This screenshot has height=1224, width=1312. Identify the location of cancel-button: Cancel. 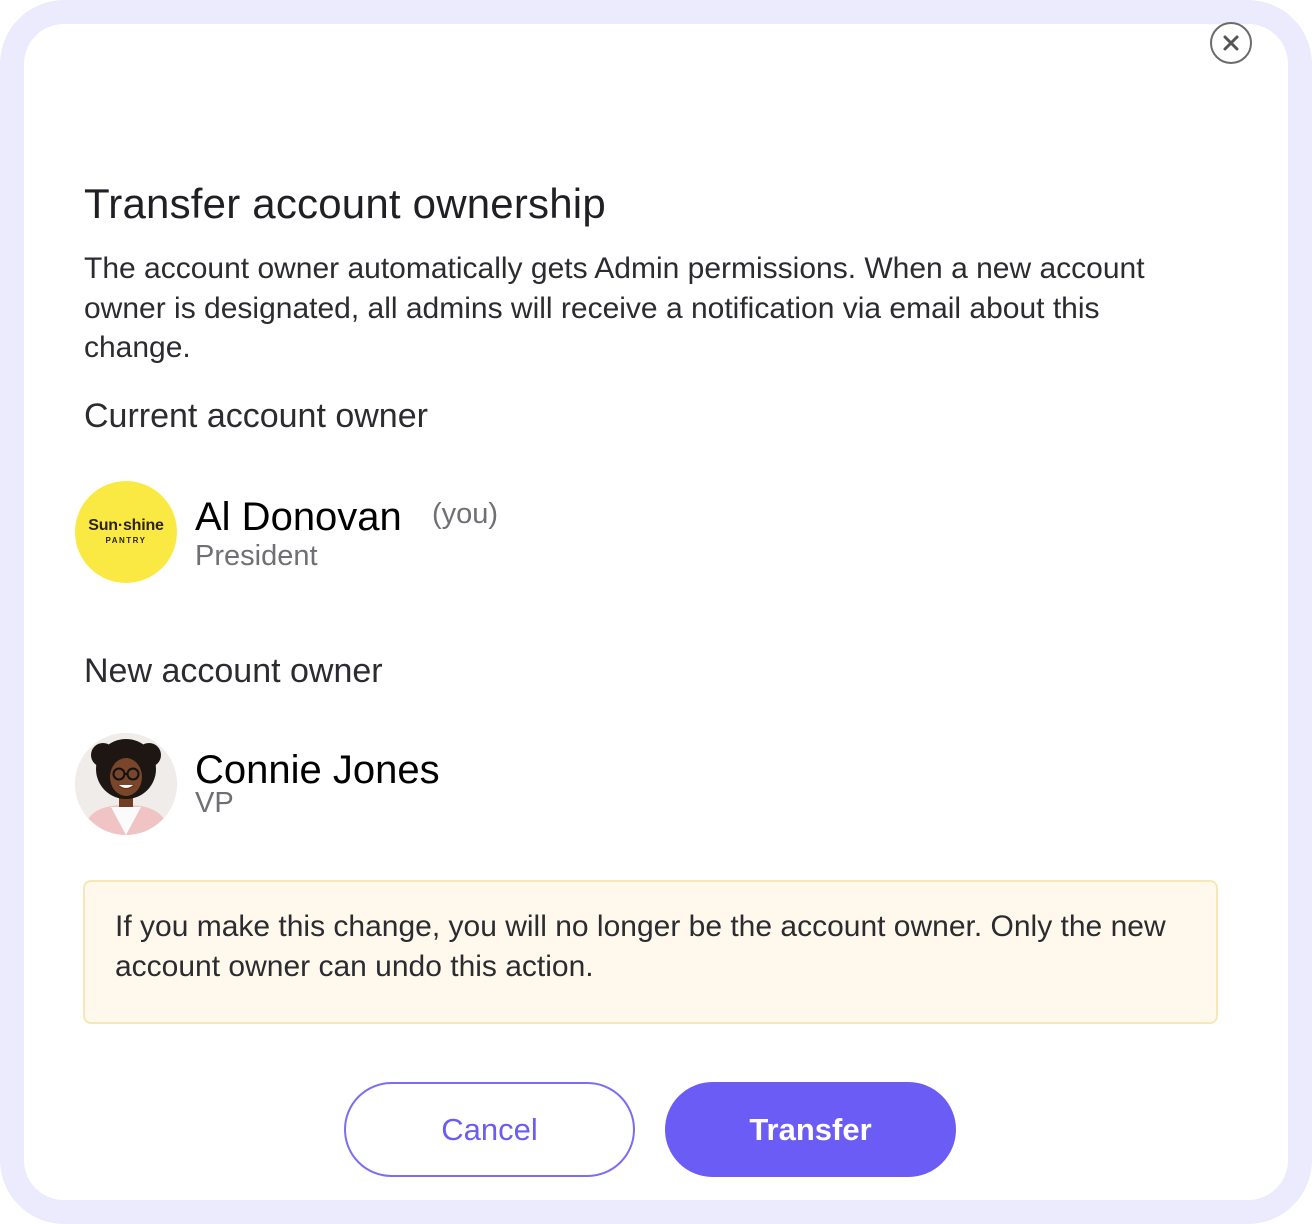
(489, 1129).